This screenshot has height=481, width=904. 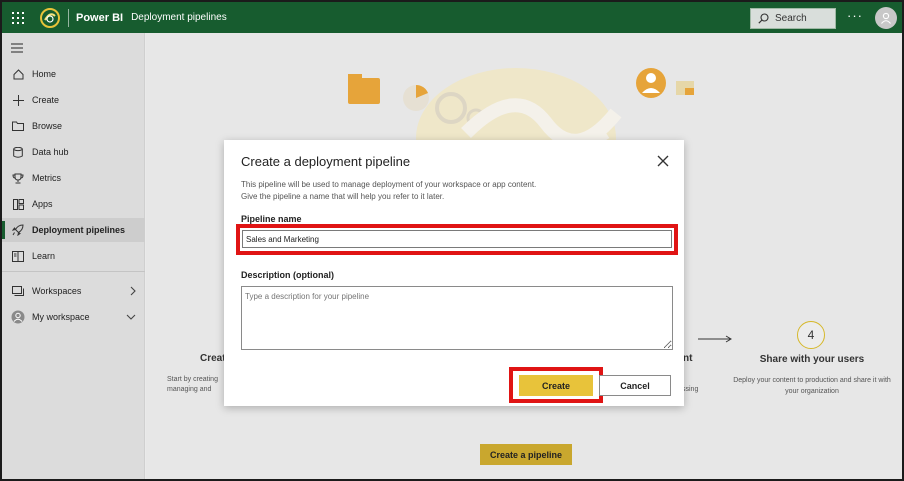 I want to click on step-middle-description: ssing, so click(x=690, y=389).